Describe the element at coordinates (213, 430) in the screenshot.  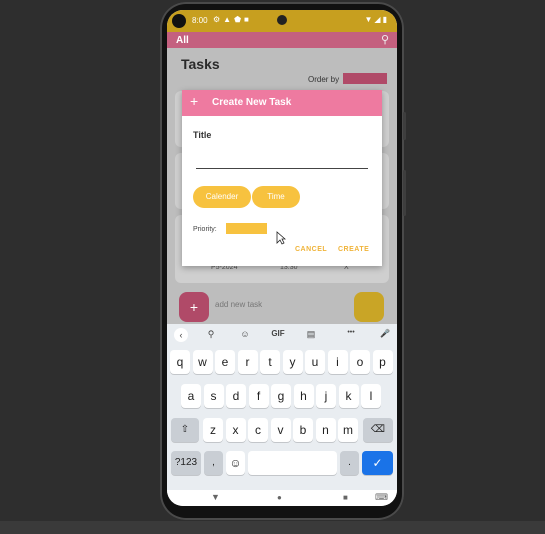
I see `key-z: z` at that location.